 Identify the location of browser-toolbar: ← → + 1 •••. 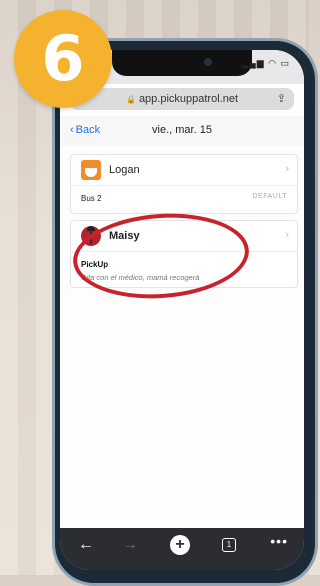
(182, 549).